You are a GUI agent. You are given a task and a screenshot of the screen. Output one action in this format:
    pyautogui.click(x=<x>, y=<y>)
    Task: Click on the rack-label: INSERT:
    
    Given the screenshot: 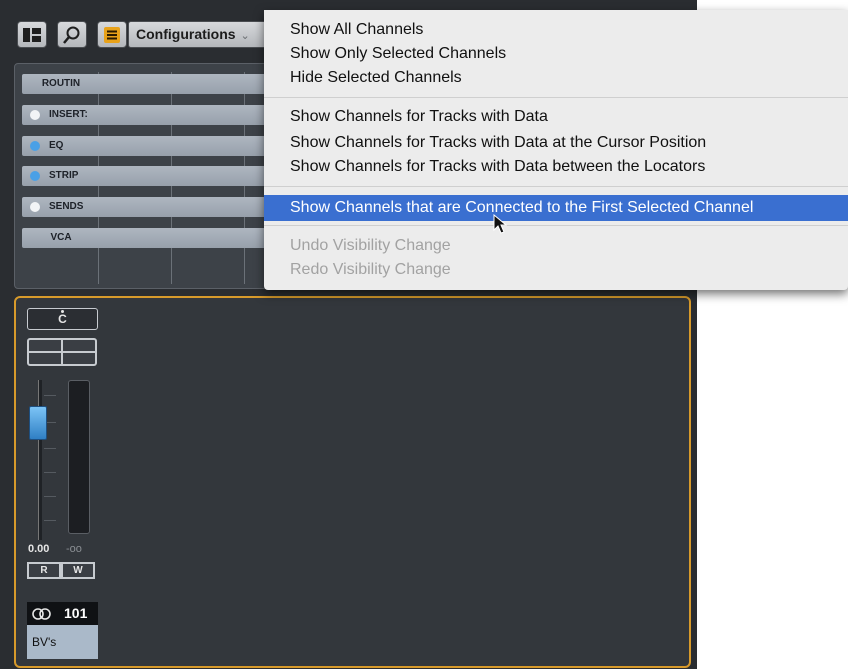 What is the action you would take?
    pyautogui.click(x=68, y=114)
    